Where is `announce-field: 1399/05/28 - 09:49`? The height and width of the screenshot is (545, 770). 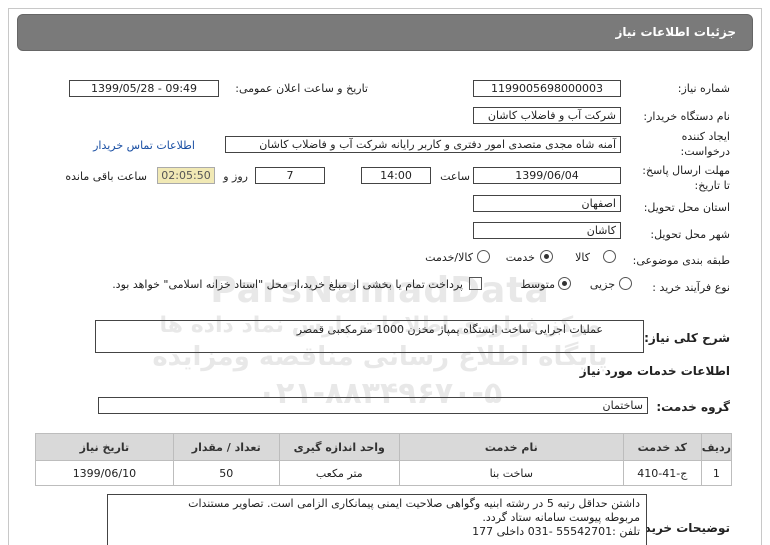
announce-field: 1399/05/28 - 09:49 is located at coordinates (144, 88).